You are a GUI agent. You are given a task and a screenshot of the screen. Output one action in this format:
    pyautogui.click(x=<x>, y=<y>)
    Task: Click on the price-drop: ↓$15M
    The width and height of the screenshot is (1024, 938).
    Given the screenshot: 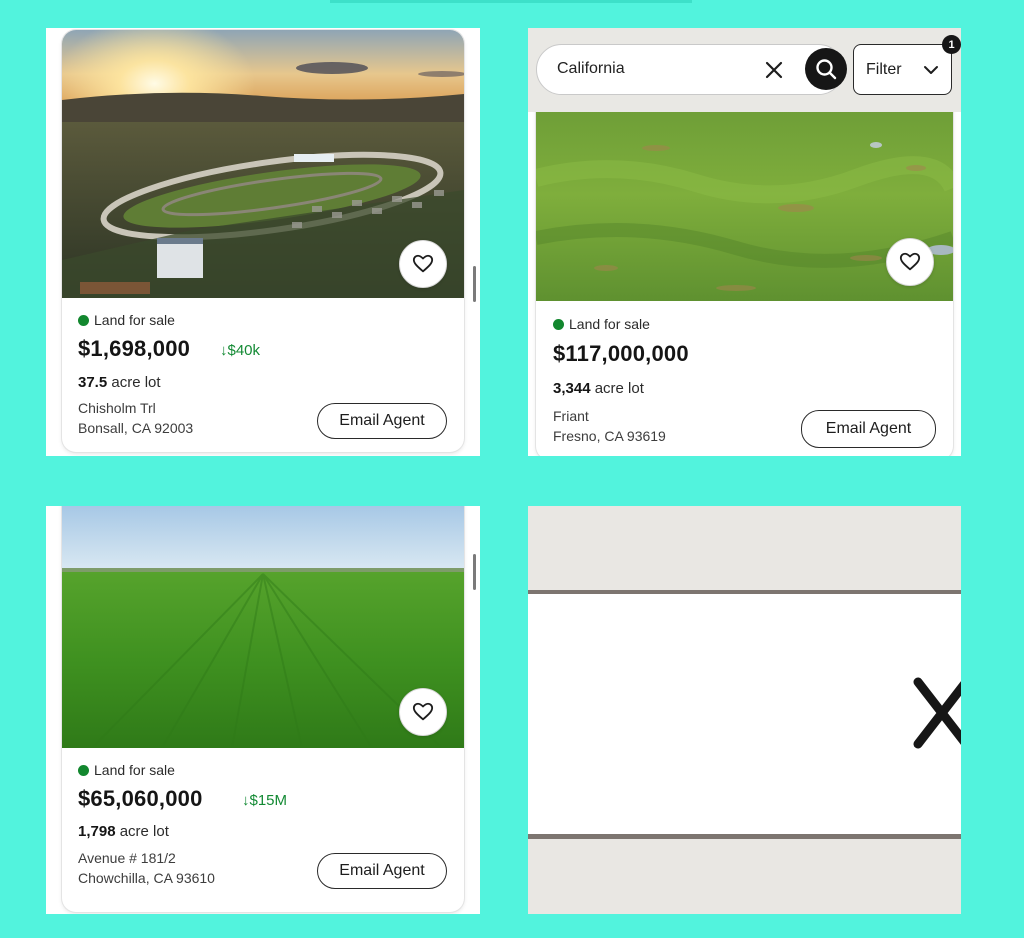 What is the action you would take?
    pyautogui.click(x=265, y=800)
    